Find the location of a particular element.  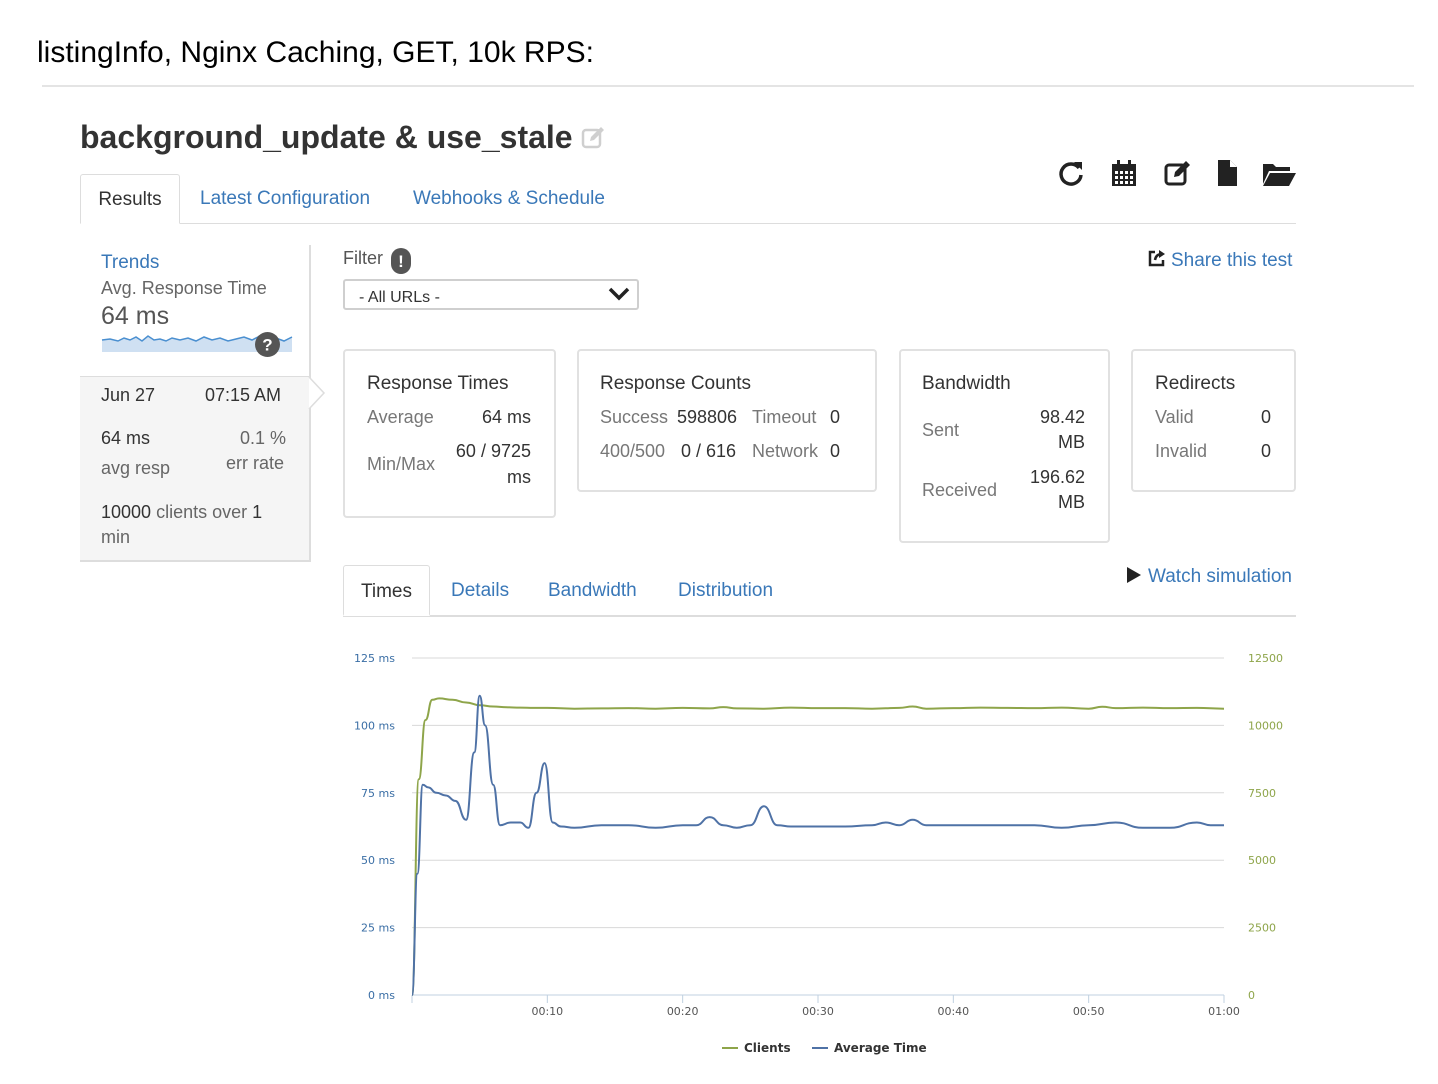

tab-webhooks-schedule: Webhooks & Schedule is located at coordinates (509, 199).